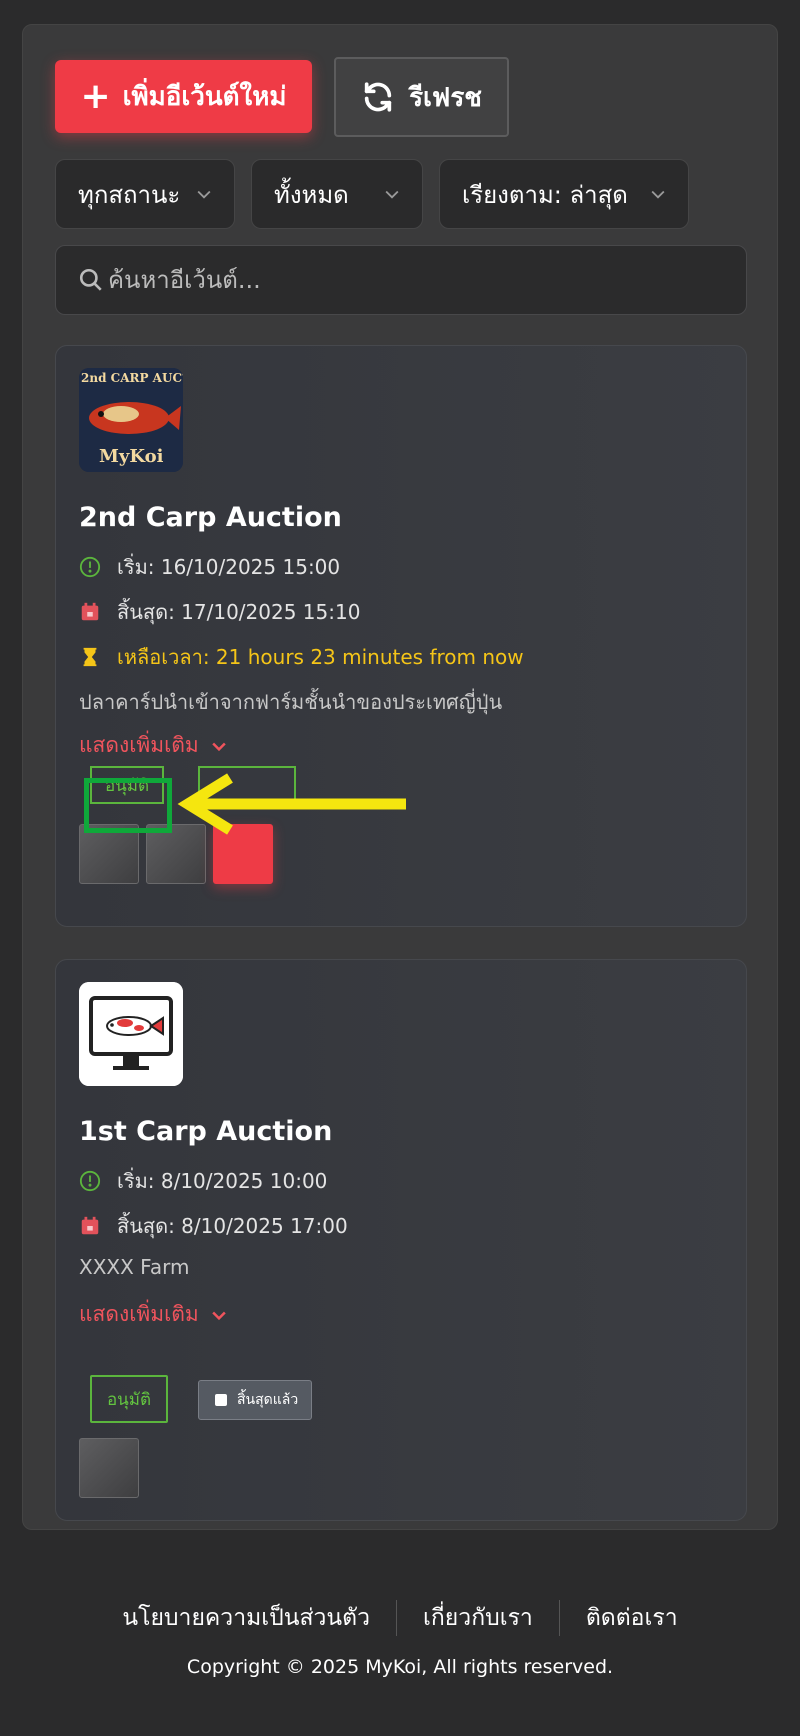 The image size is (800, 1736). Describe the element at coordinates (95, 96) in the screenshot. I see `plus-icon: +` at that location.